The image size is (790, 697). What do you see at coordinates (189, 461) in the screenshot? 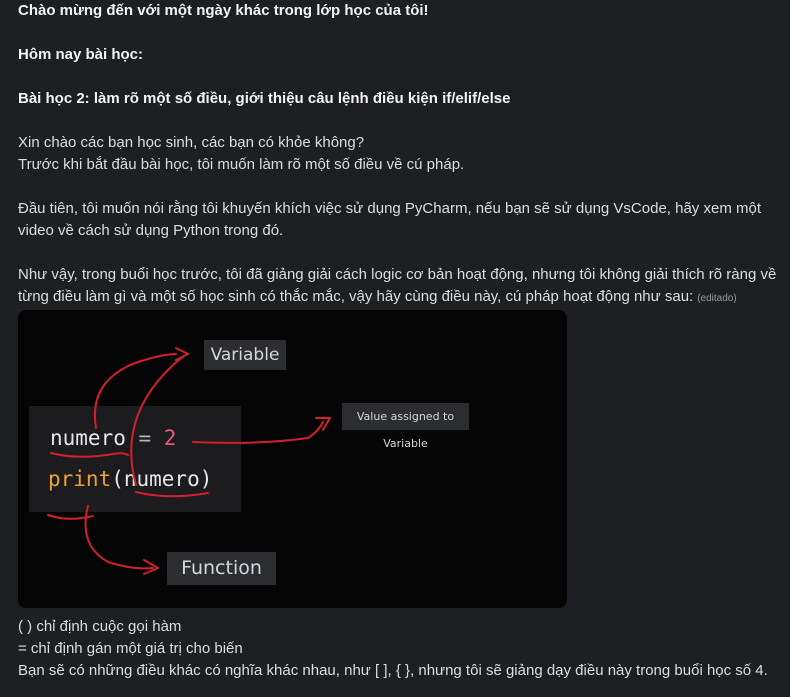
I see `annotation-arrows` at bounding box center [189, 461].